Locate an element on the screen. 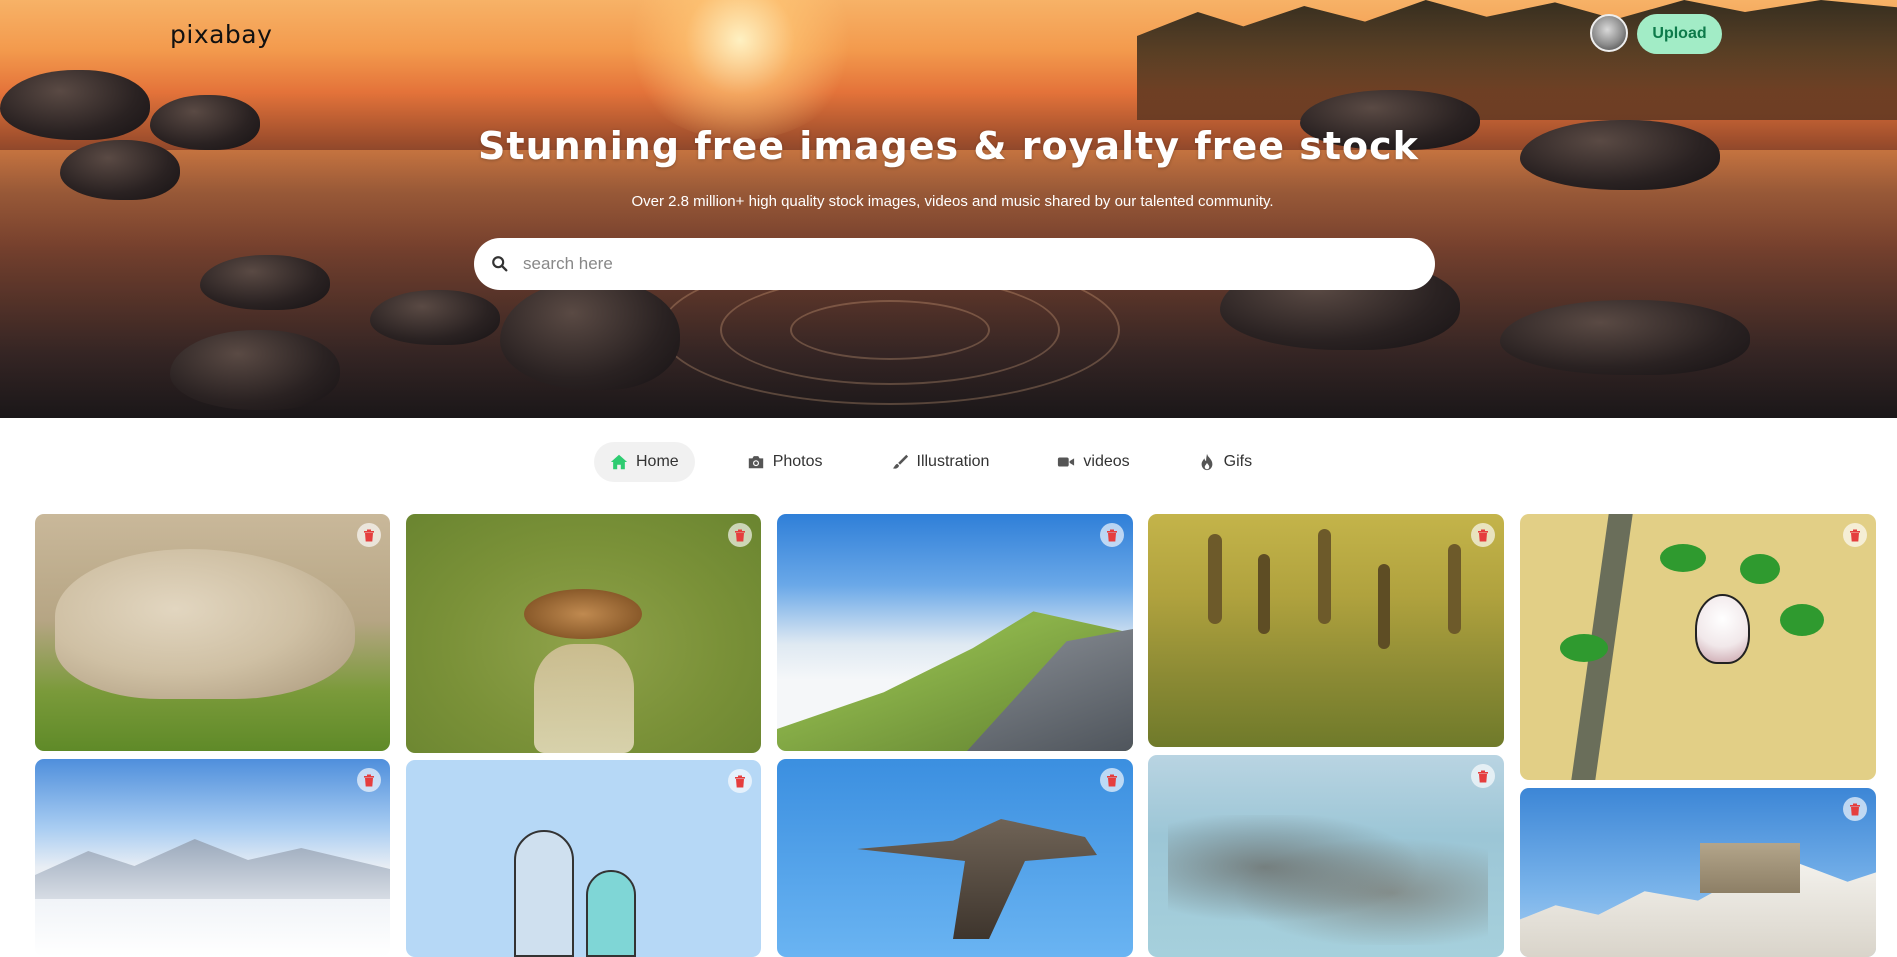 The image size is (1897, 957). hero-sun is located at coordinates (740, 70).